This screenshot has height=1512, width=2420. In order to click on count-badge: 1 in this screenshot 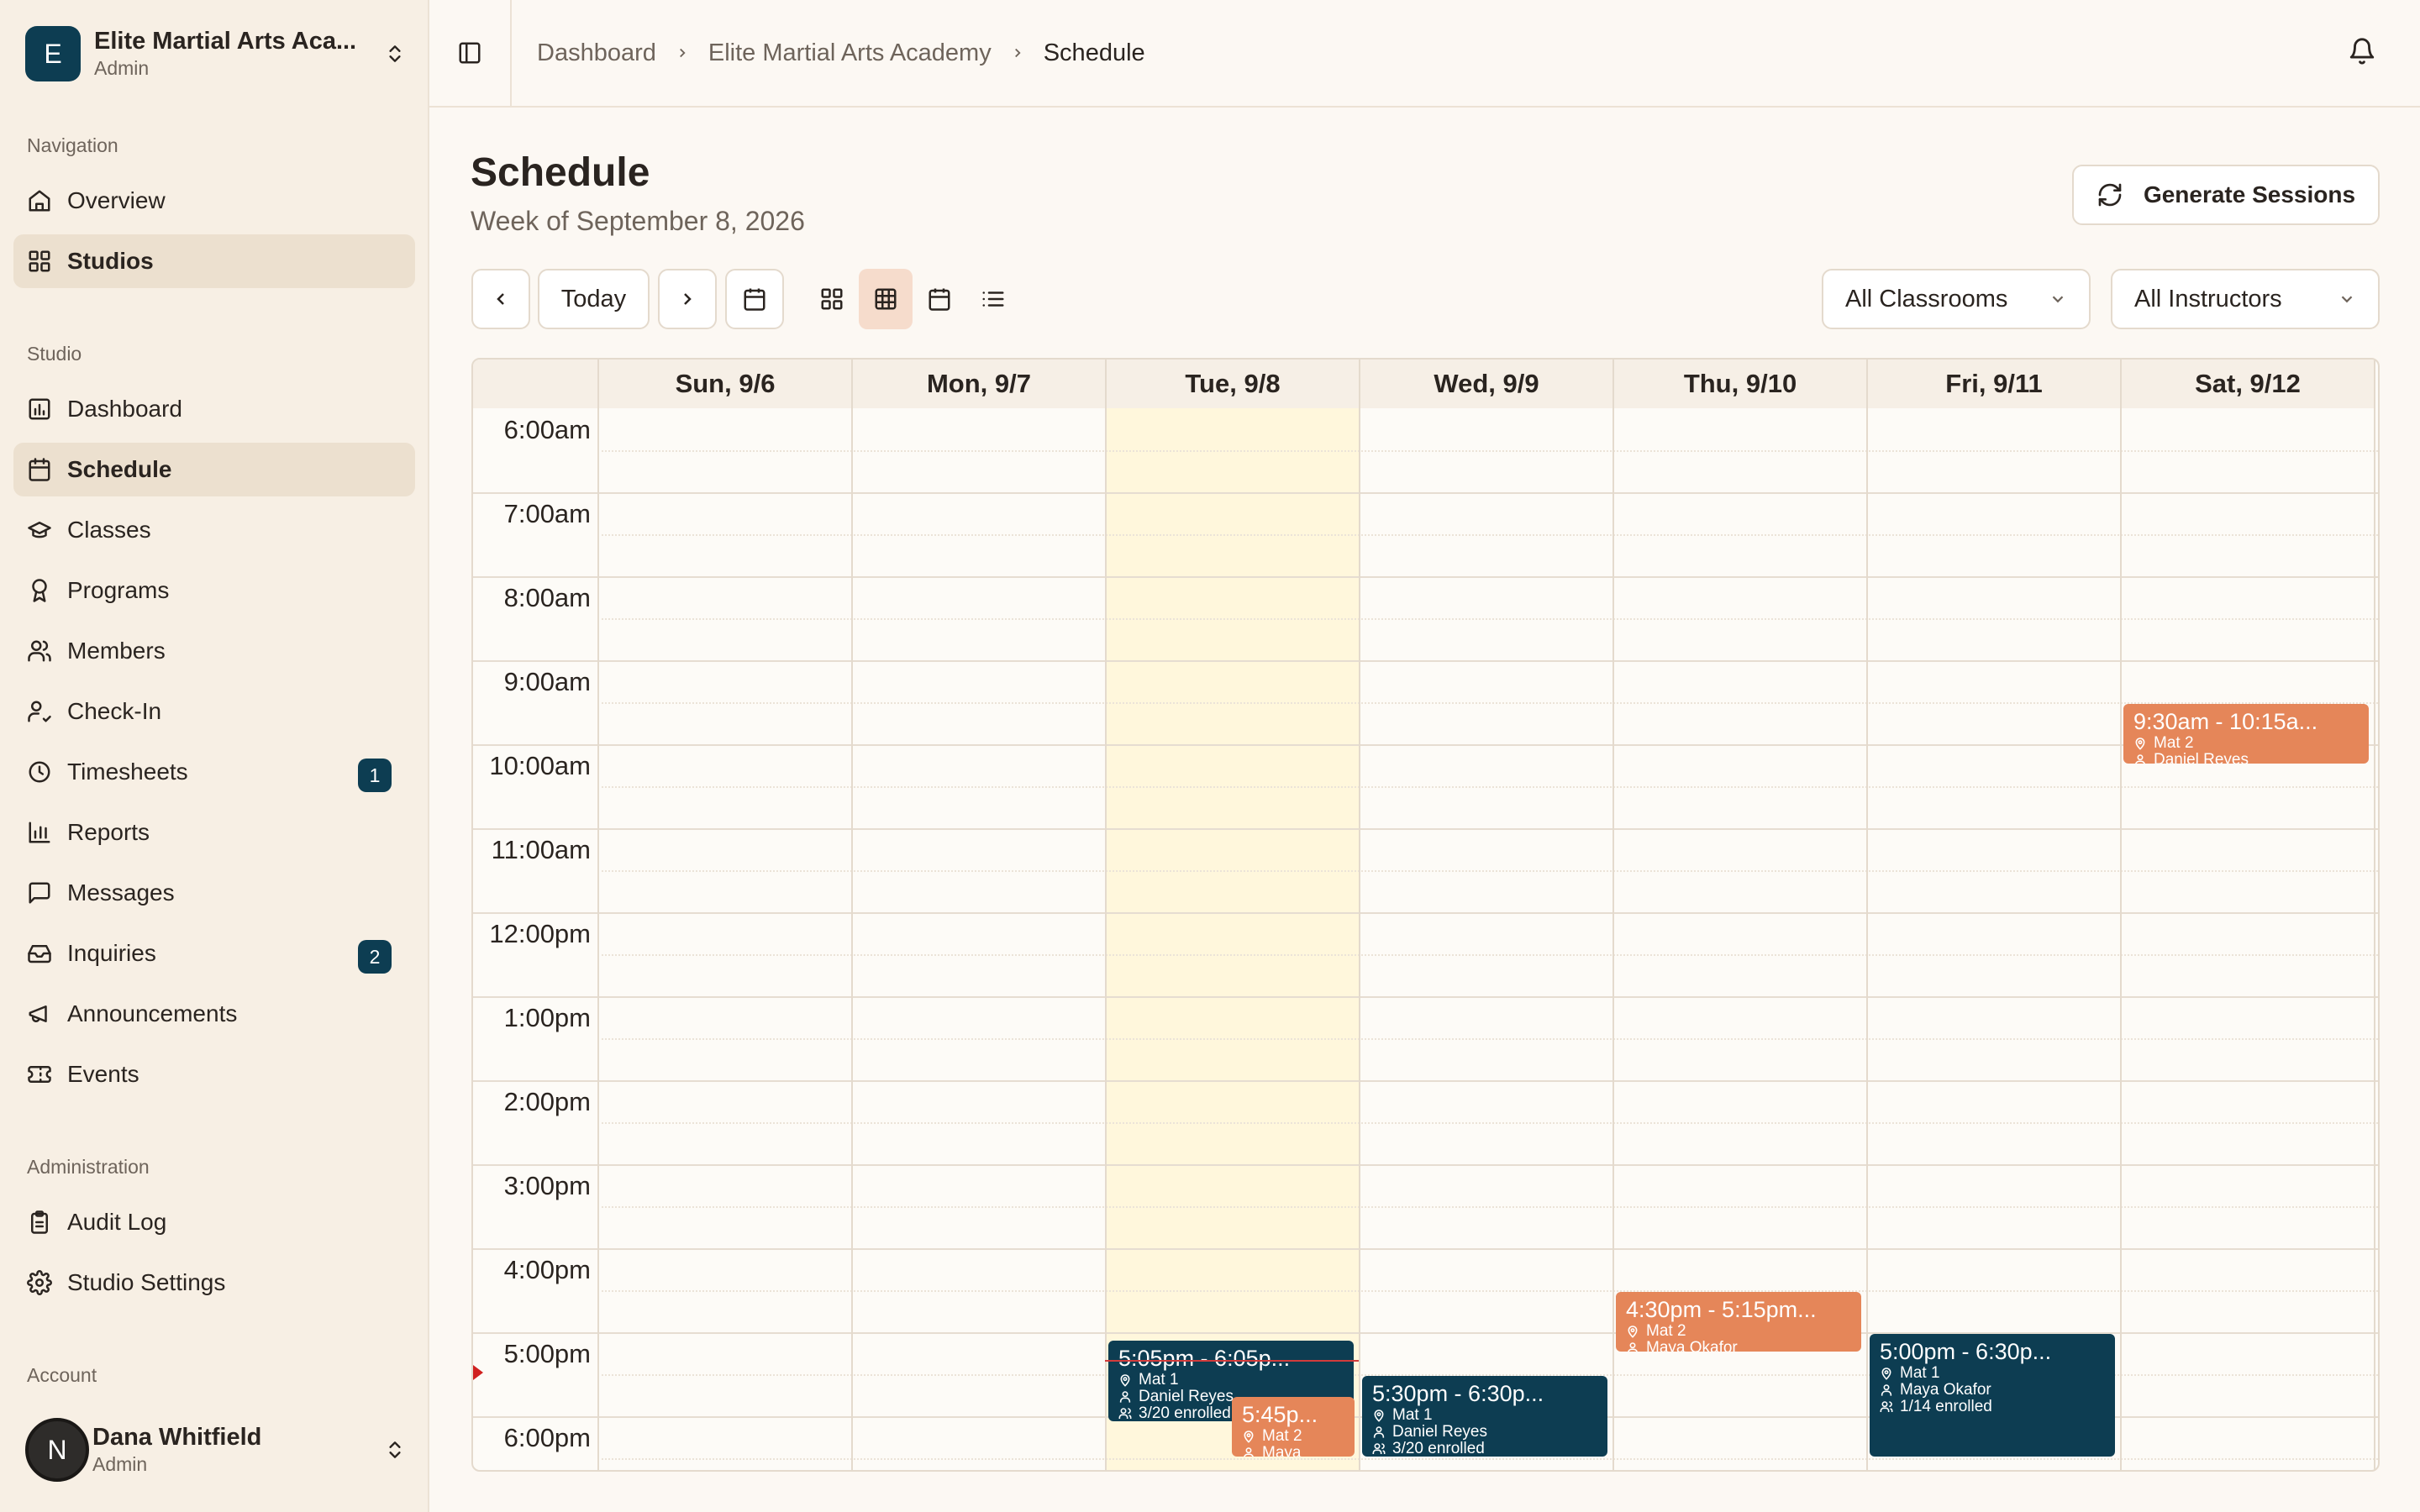, I will do `click(375, 775)`.